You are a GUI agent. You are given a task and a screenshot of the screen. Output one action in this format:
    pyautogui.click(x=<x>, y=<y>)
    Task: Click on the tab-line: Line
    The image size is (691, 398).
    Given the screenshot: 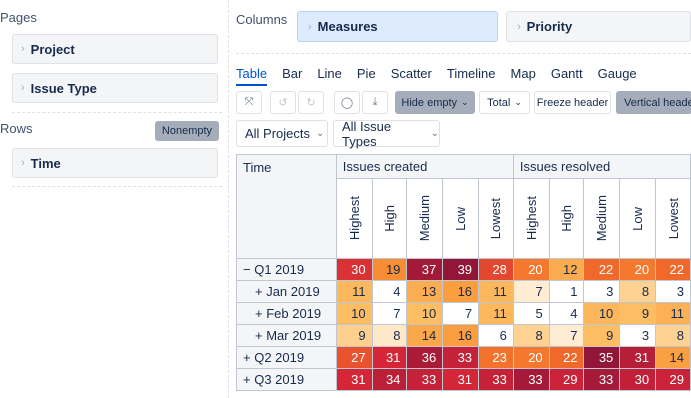 What is the action you would take?
    pyautogui.click(x=329, y=76)
    